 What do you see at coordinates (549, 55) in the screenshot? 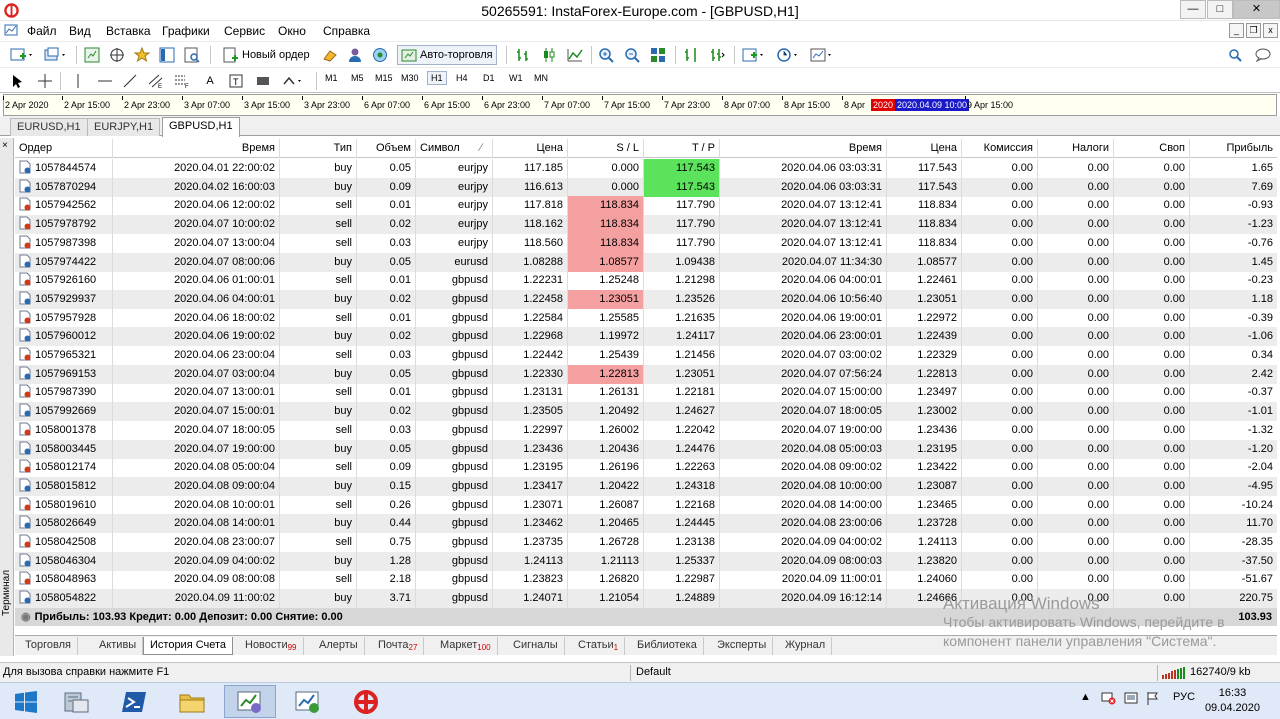
I see `candlestick-chart-icon` at bounding box center [549, 55].